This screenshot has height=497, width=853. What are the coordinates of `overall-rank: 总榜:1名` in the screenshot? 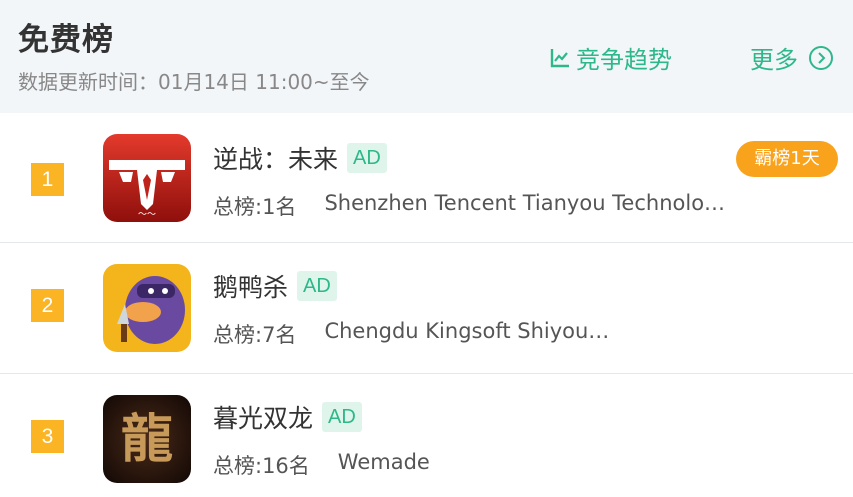 It's located at (255, 207).